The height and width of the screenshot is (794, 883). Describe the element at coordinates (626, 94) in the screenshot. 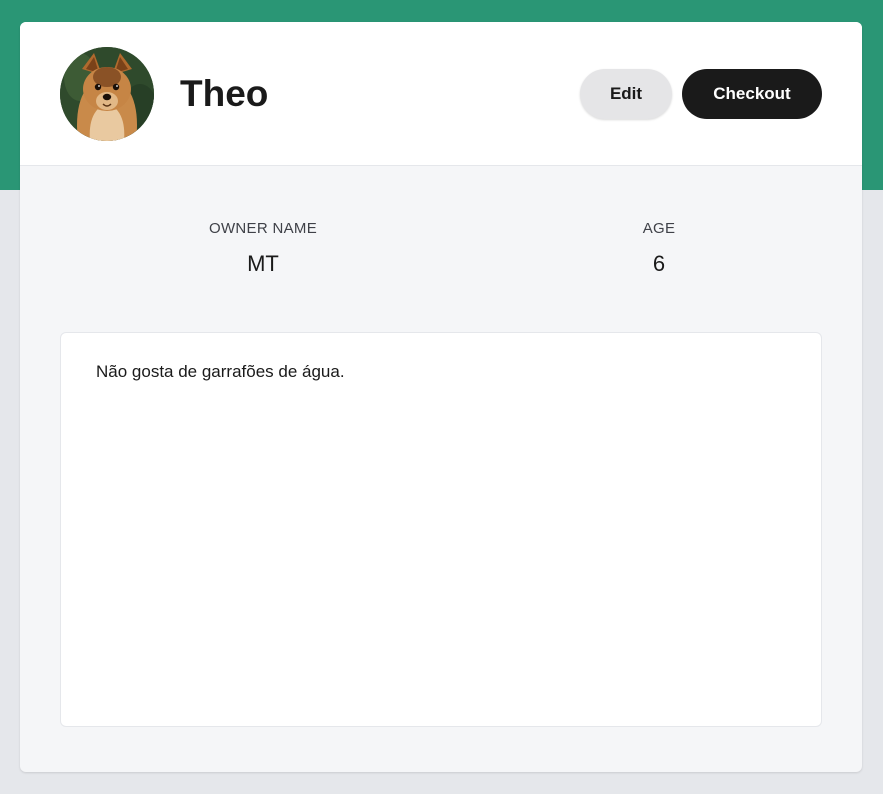

I see `edit-button: Edit` at that location.